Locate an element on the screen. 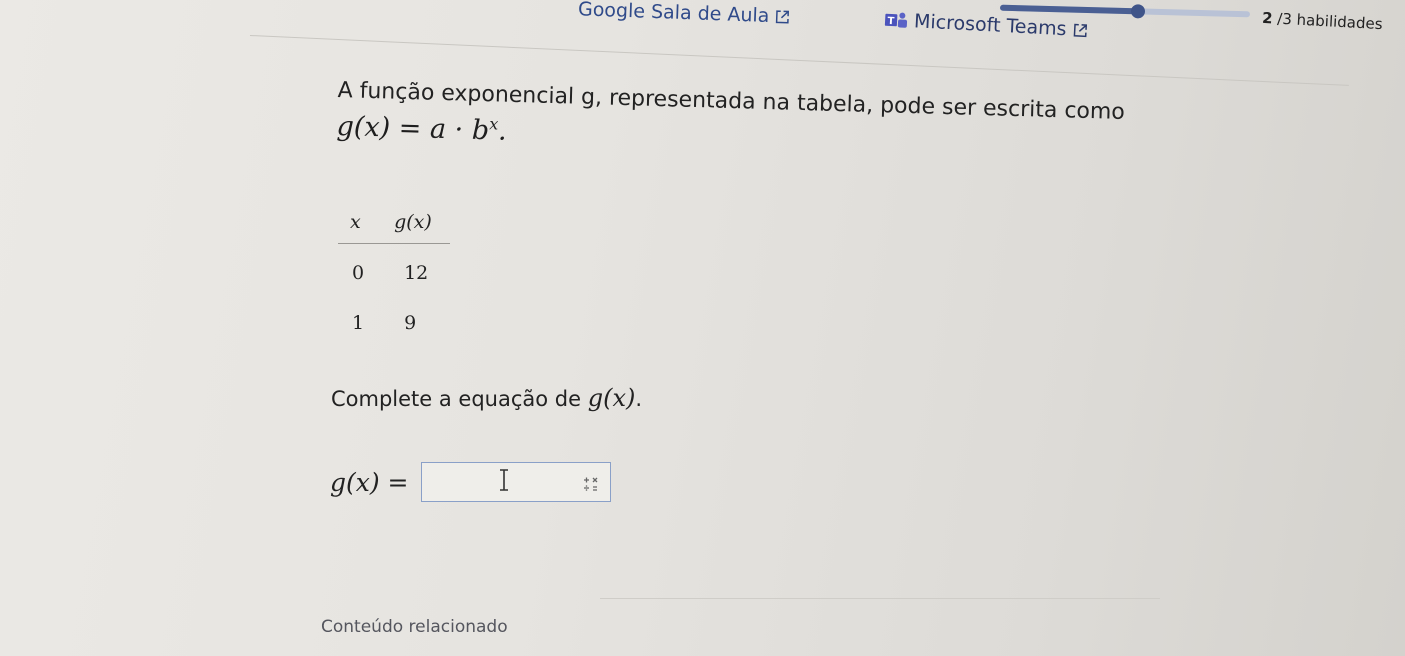  table-cell-gx: 9 is located at coordinates (410, 323).